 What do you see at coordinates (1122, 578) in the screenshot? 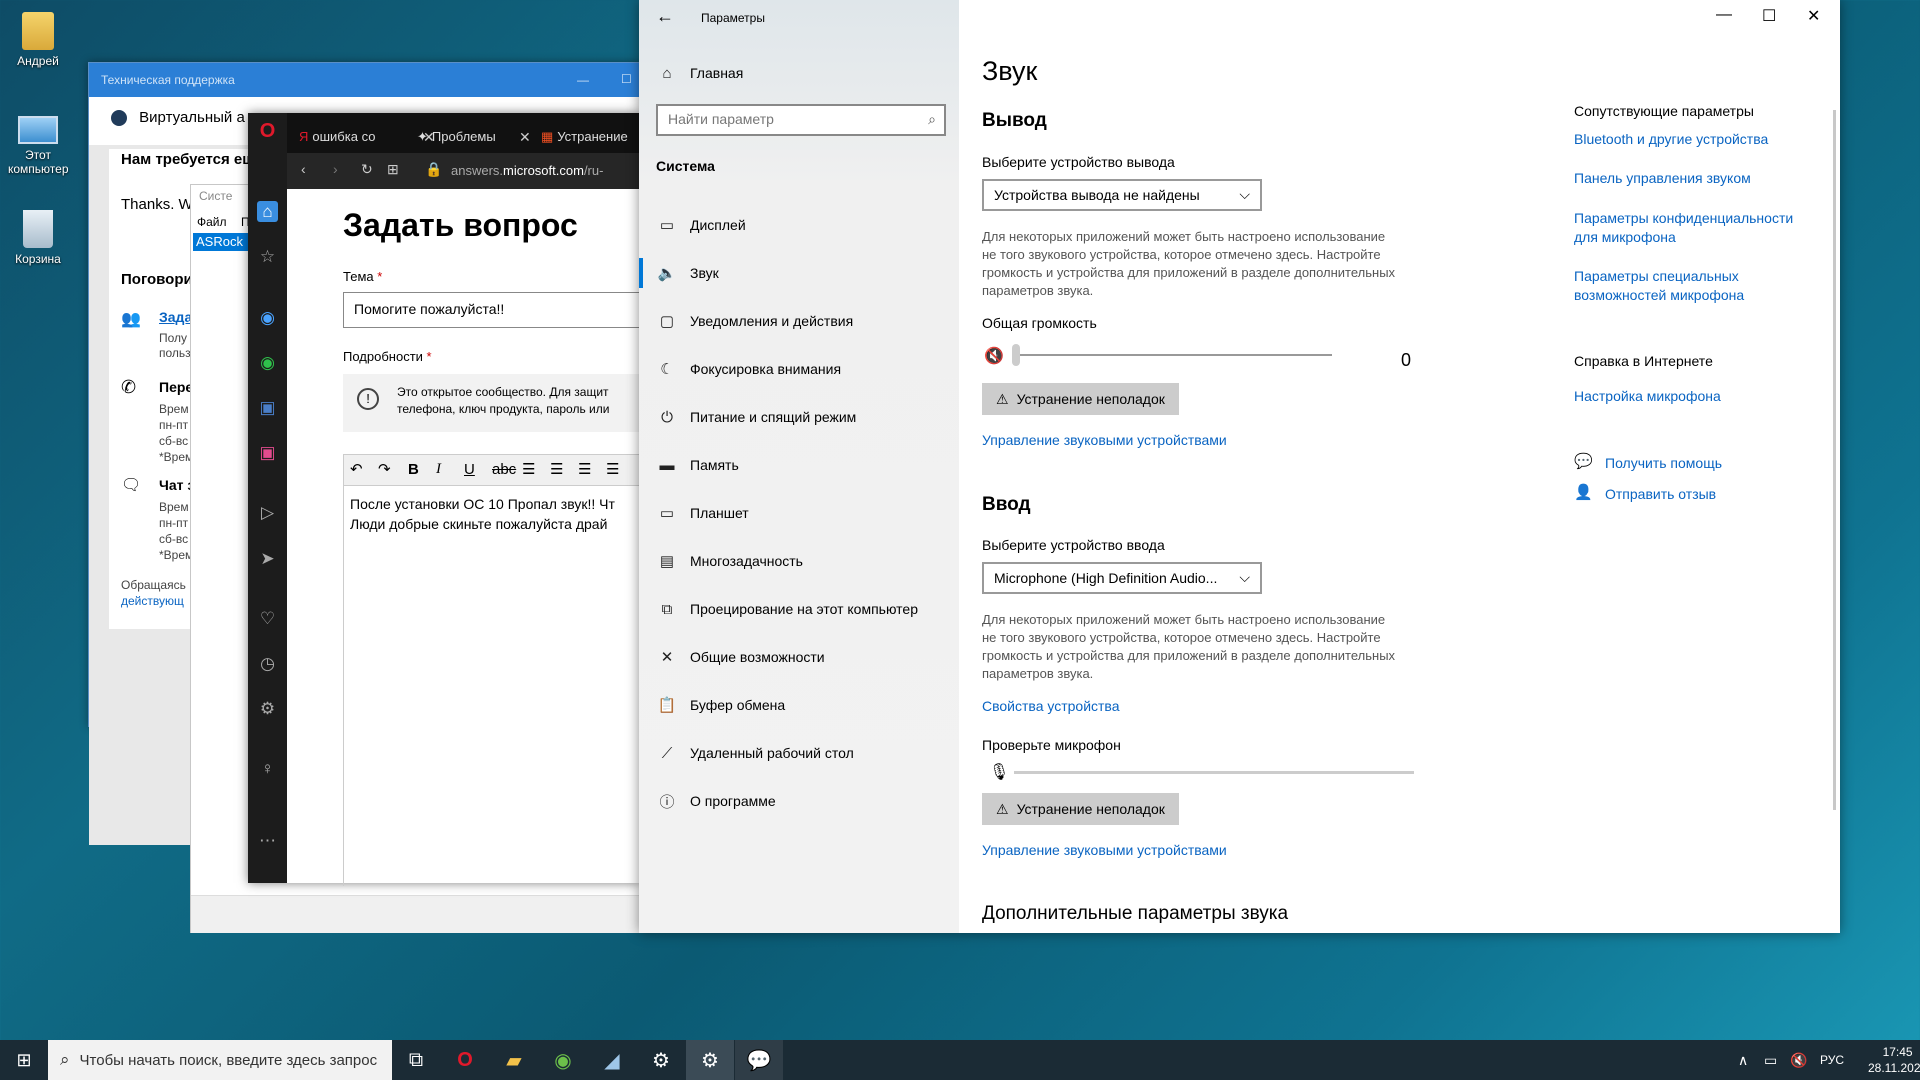
I see `input-device-dropdown: Microphone (High Definition Audio... ⌵` at bounding box center [1122, 578].